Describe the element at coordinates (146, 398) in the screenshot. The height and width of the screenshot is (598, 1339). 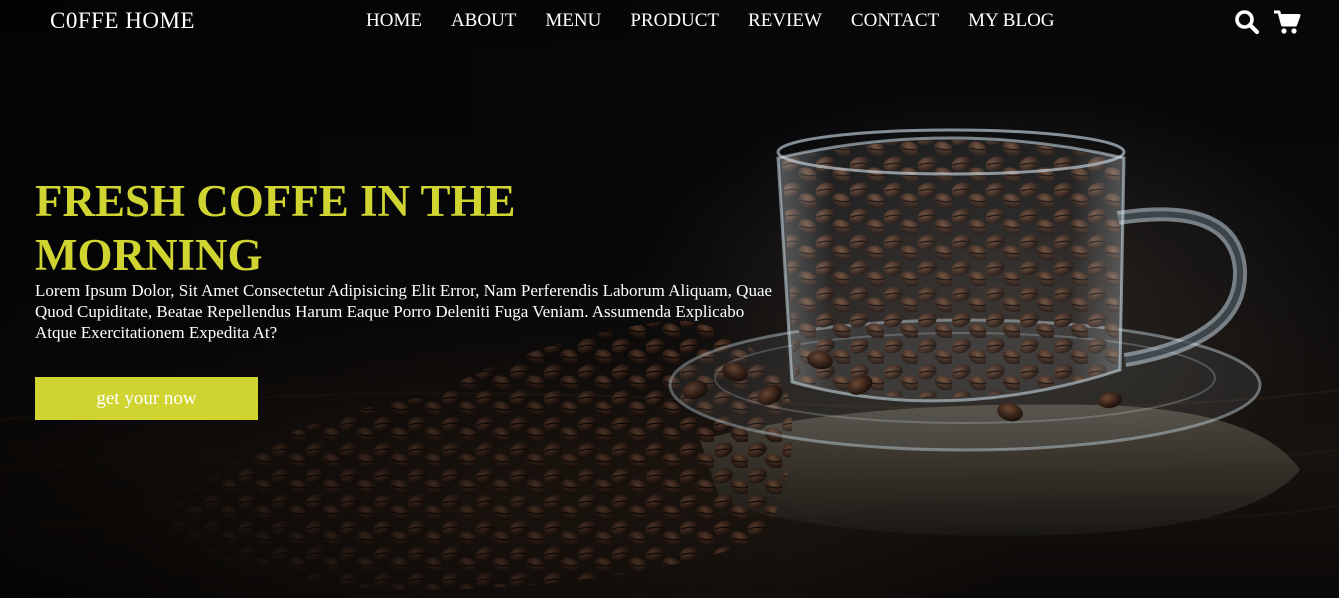
I see `get-your-now-button: get your now` at that location.